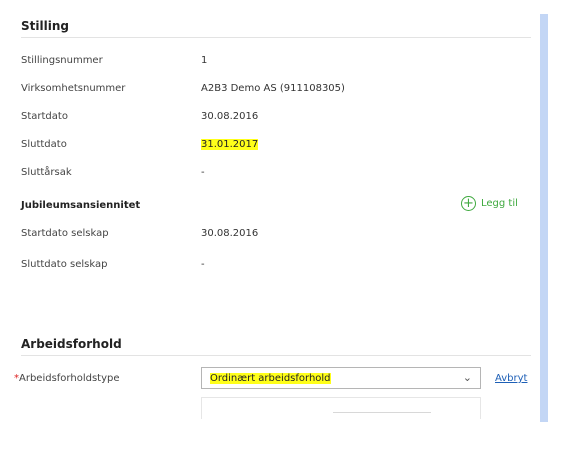  I want to click on dropdown-panel, so click(341, 408).